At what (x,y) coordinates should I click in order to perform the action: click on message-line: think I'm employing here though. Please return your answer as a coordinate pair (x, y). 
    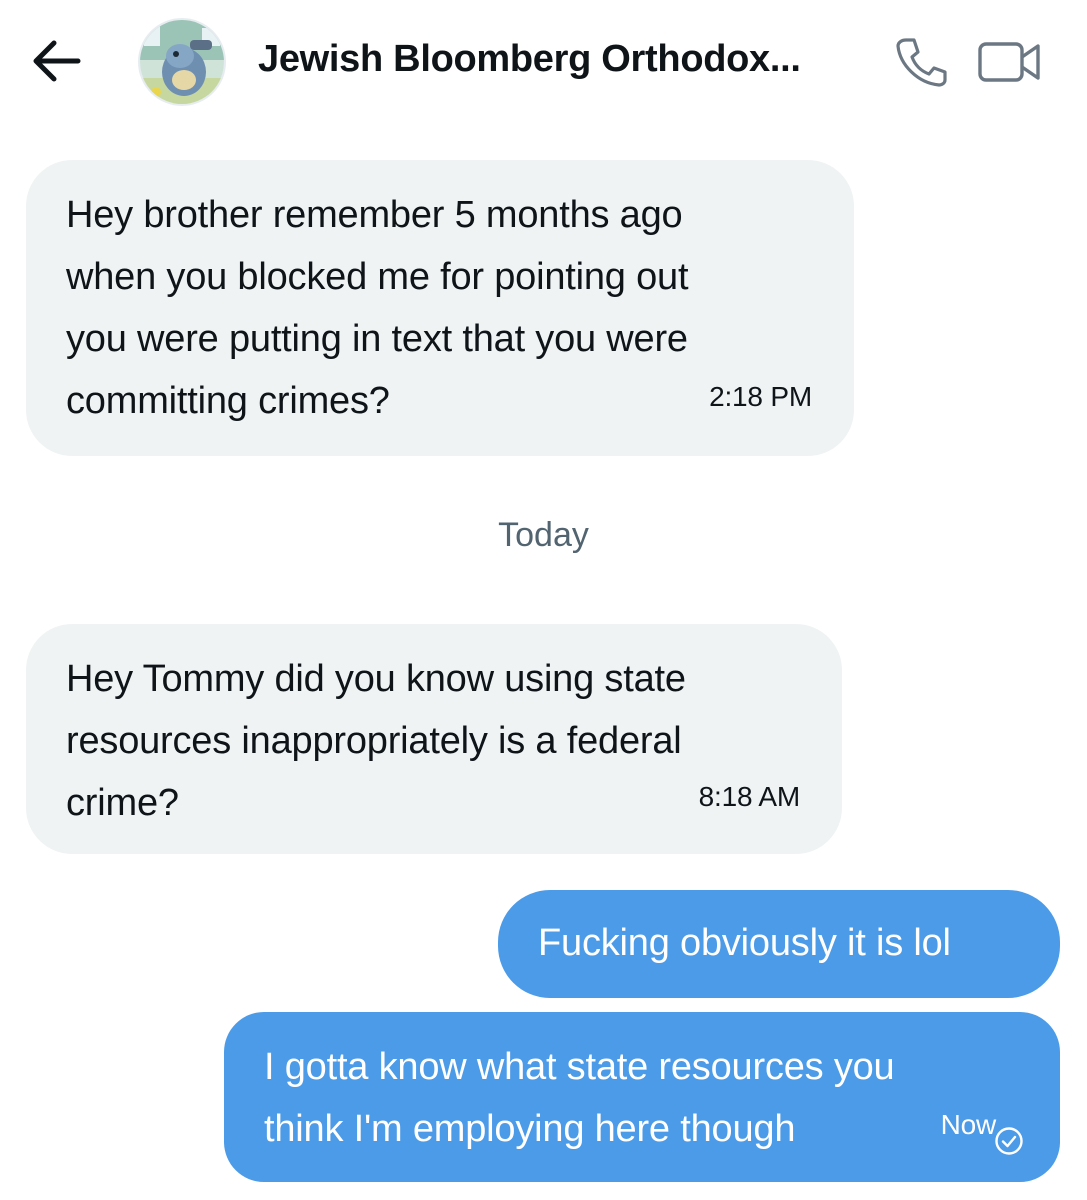
    Looking at the image, I should click on (530, 1129).